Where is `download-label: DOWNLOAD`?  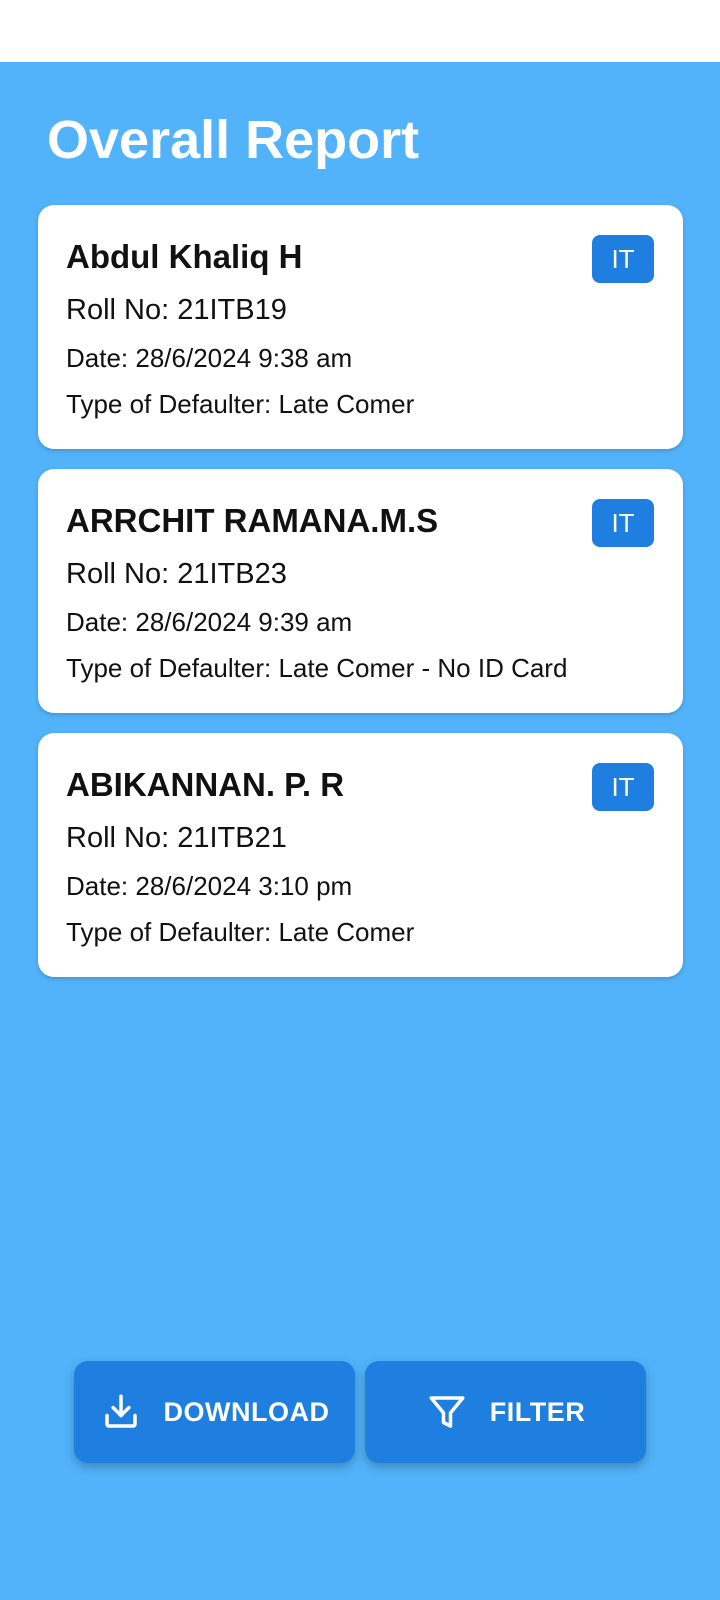 download-label: DOWNLOAD is located at coordinates (246, 1411).